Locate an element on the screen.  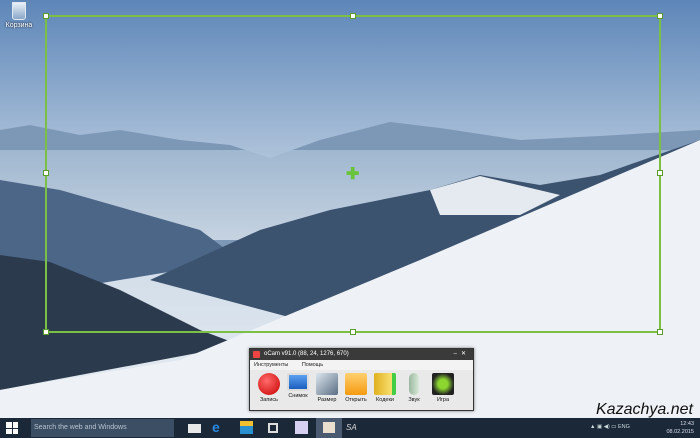
resize-handle-nw is located at coordinates (46, 16).